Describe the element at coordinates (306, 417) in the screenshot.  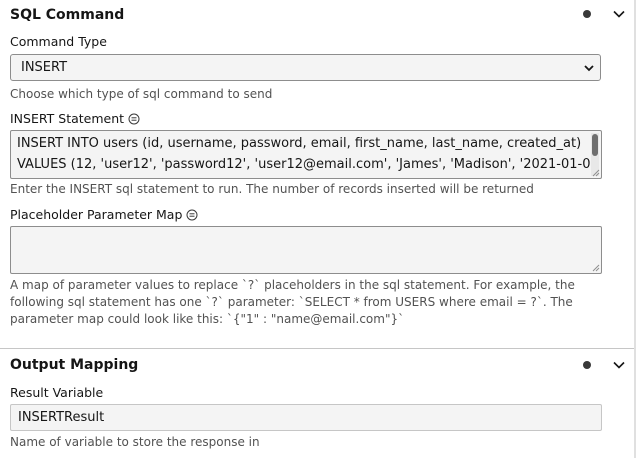
I see `result-variable-input: INSERTResult` at that location.